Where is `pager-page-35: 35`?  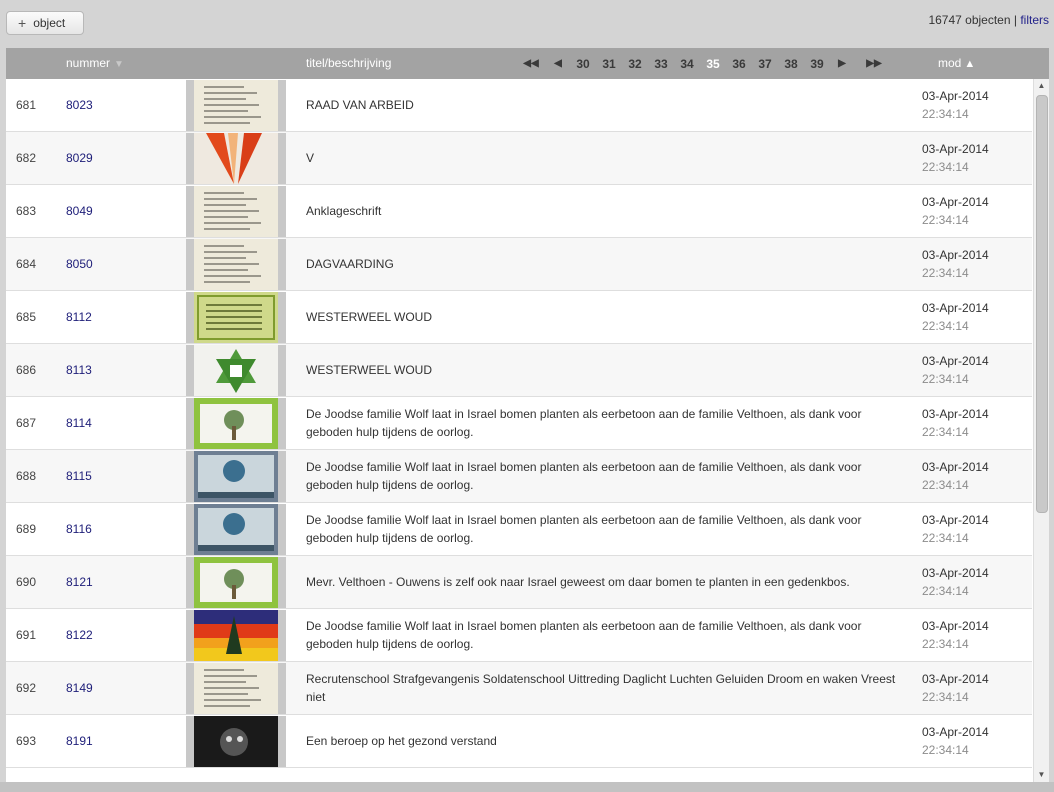 pager-page-35: 35 is located at coordinates (713, 64).